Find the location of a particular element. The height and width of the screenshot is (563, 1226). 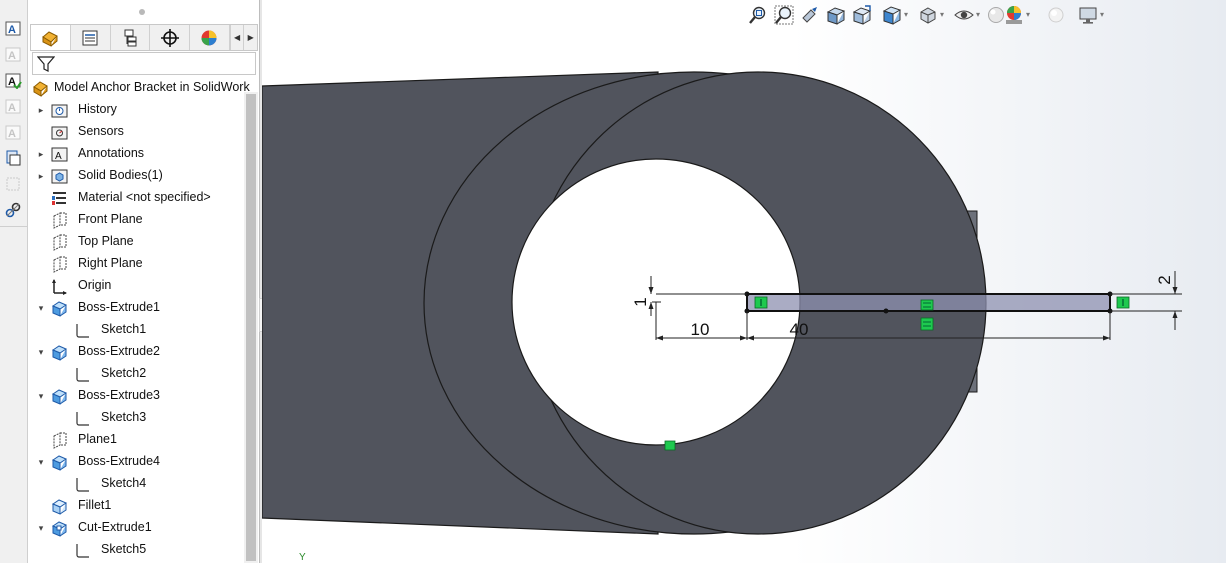

display-manager-tab-icon is located at coordinates (210, 37).